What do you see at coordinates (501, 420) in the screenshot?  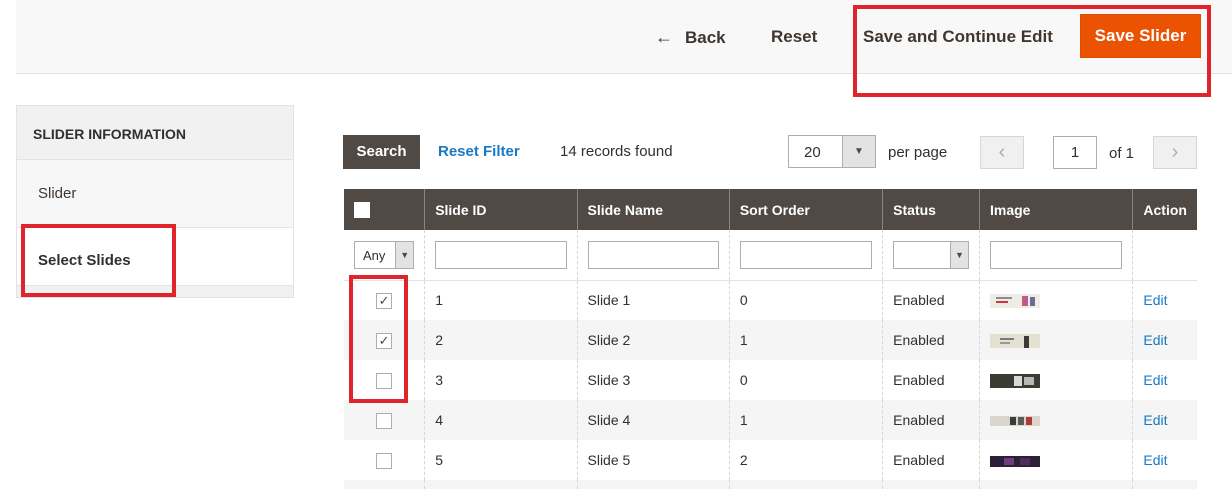 I see `slide-id-cell: 4` at bounding box center [501, 420].